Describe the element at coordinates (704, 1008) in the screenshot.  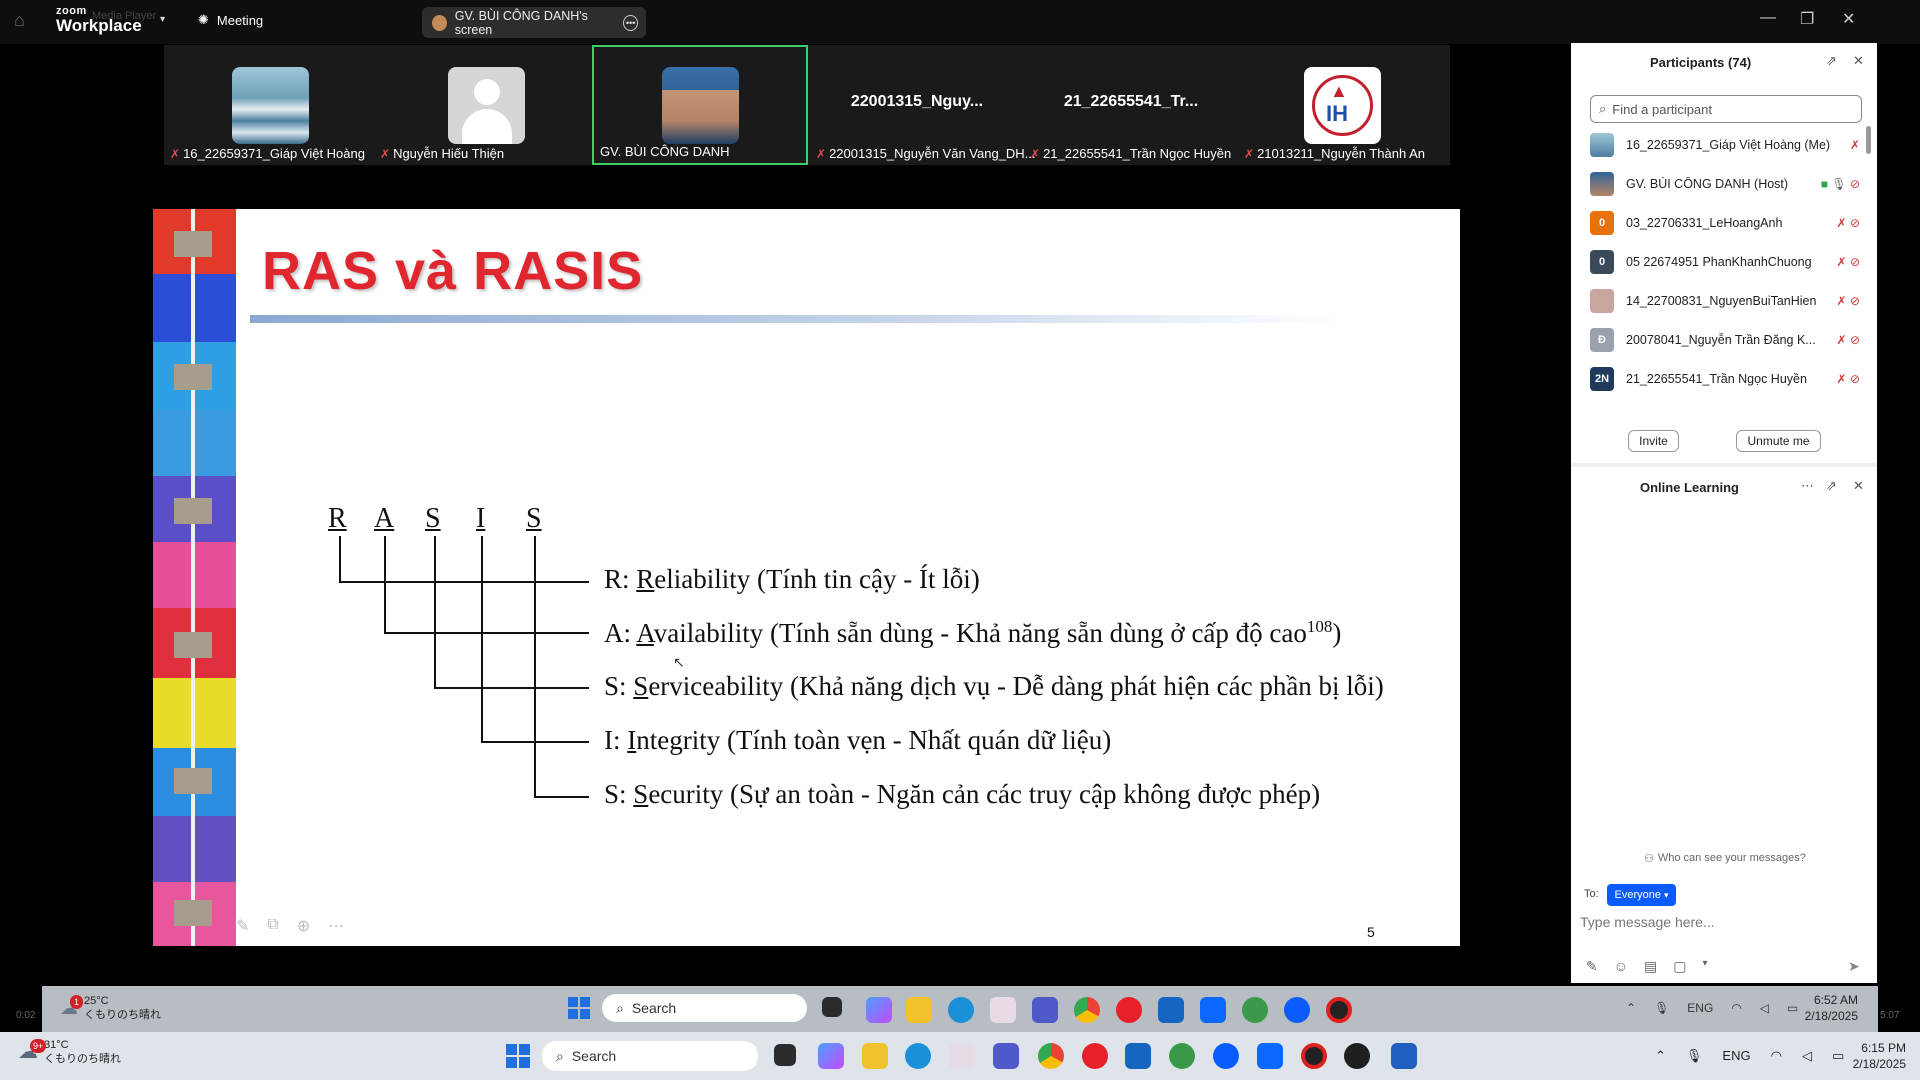
I see `inner-search-box: ⌕ Search` at that location.